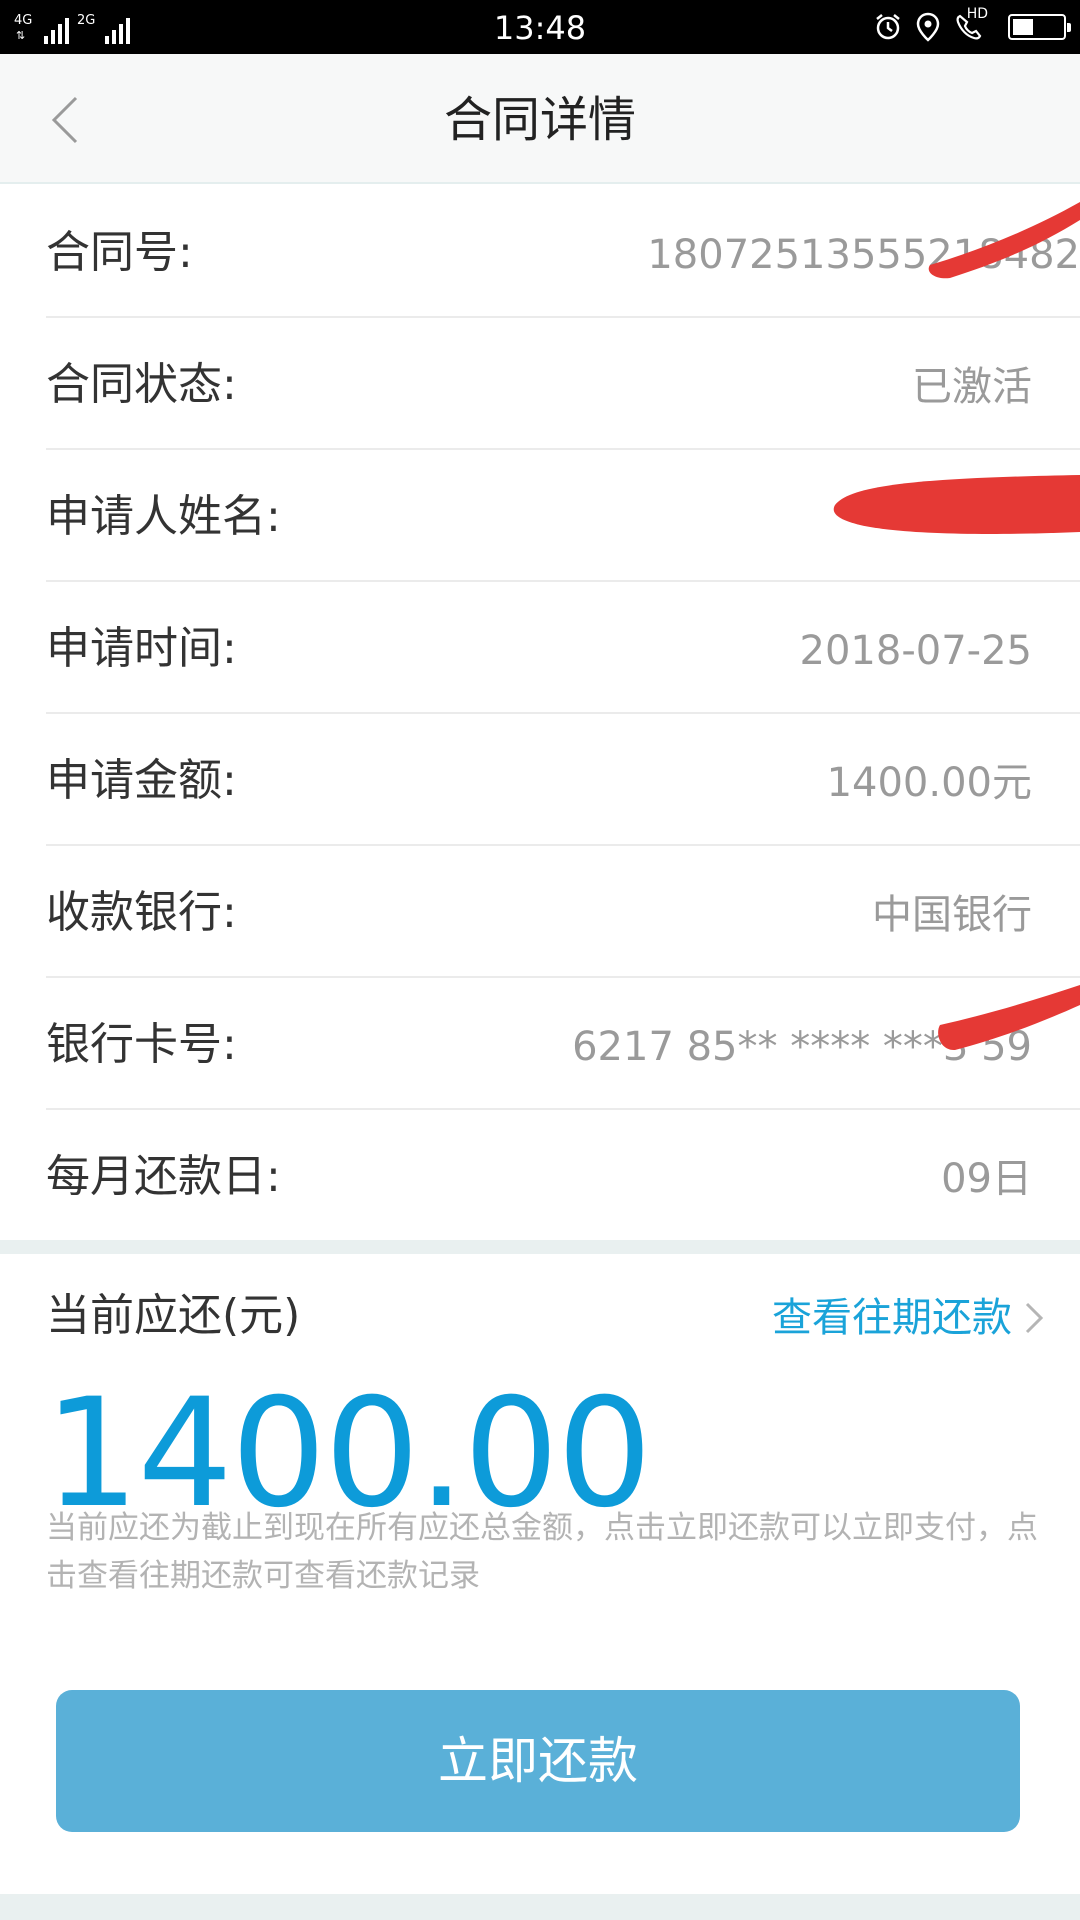 The image size is (1080, 1920). I want to click on row-value: 1400.00元, so click(929, 783).